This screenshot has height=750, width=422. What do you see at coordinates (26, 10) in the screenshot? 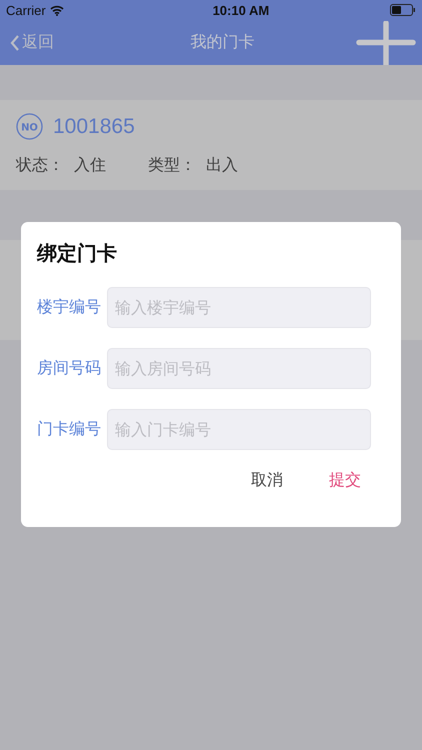
I see `carrier-label: Carrier` at bounding box center [26, 10].